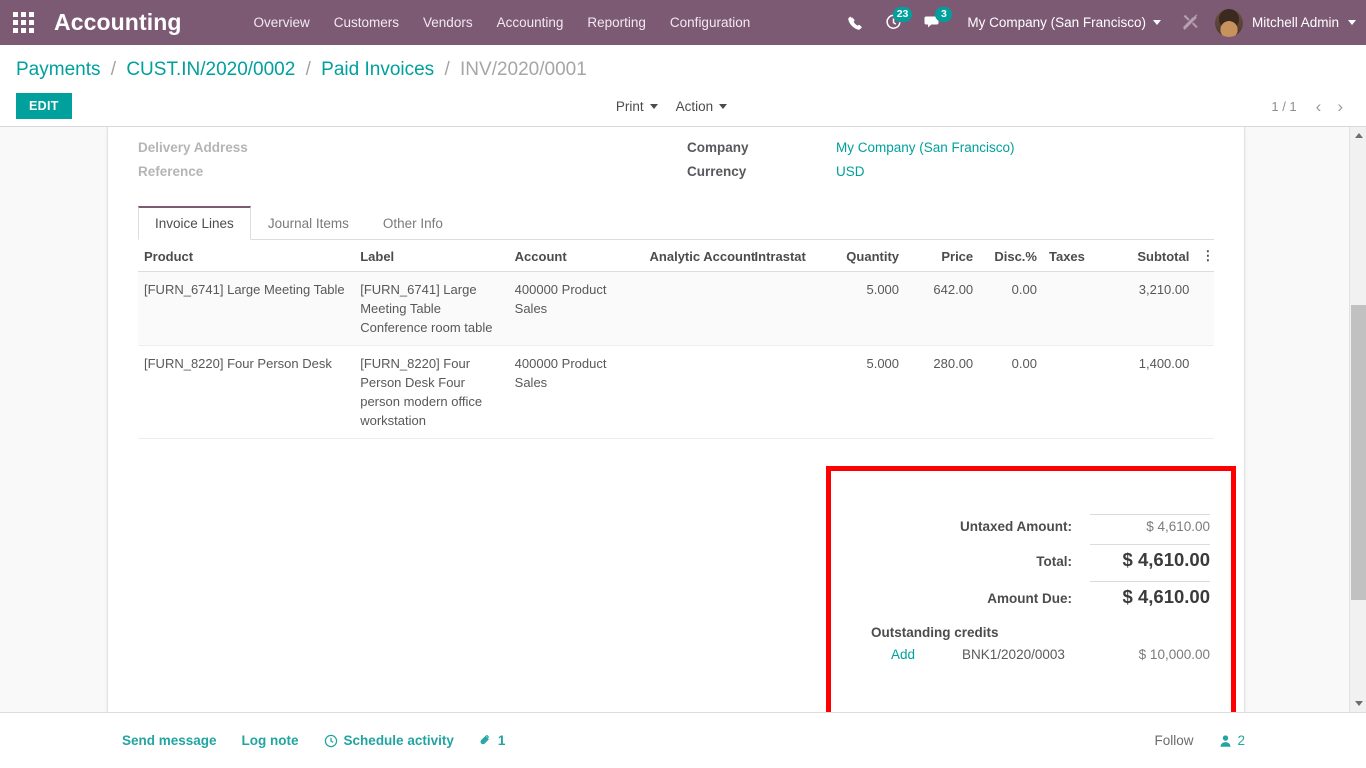  I want to click on field-company: Company My Company (San Francisco), so click(950, 147).